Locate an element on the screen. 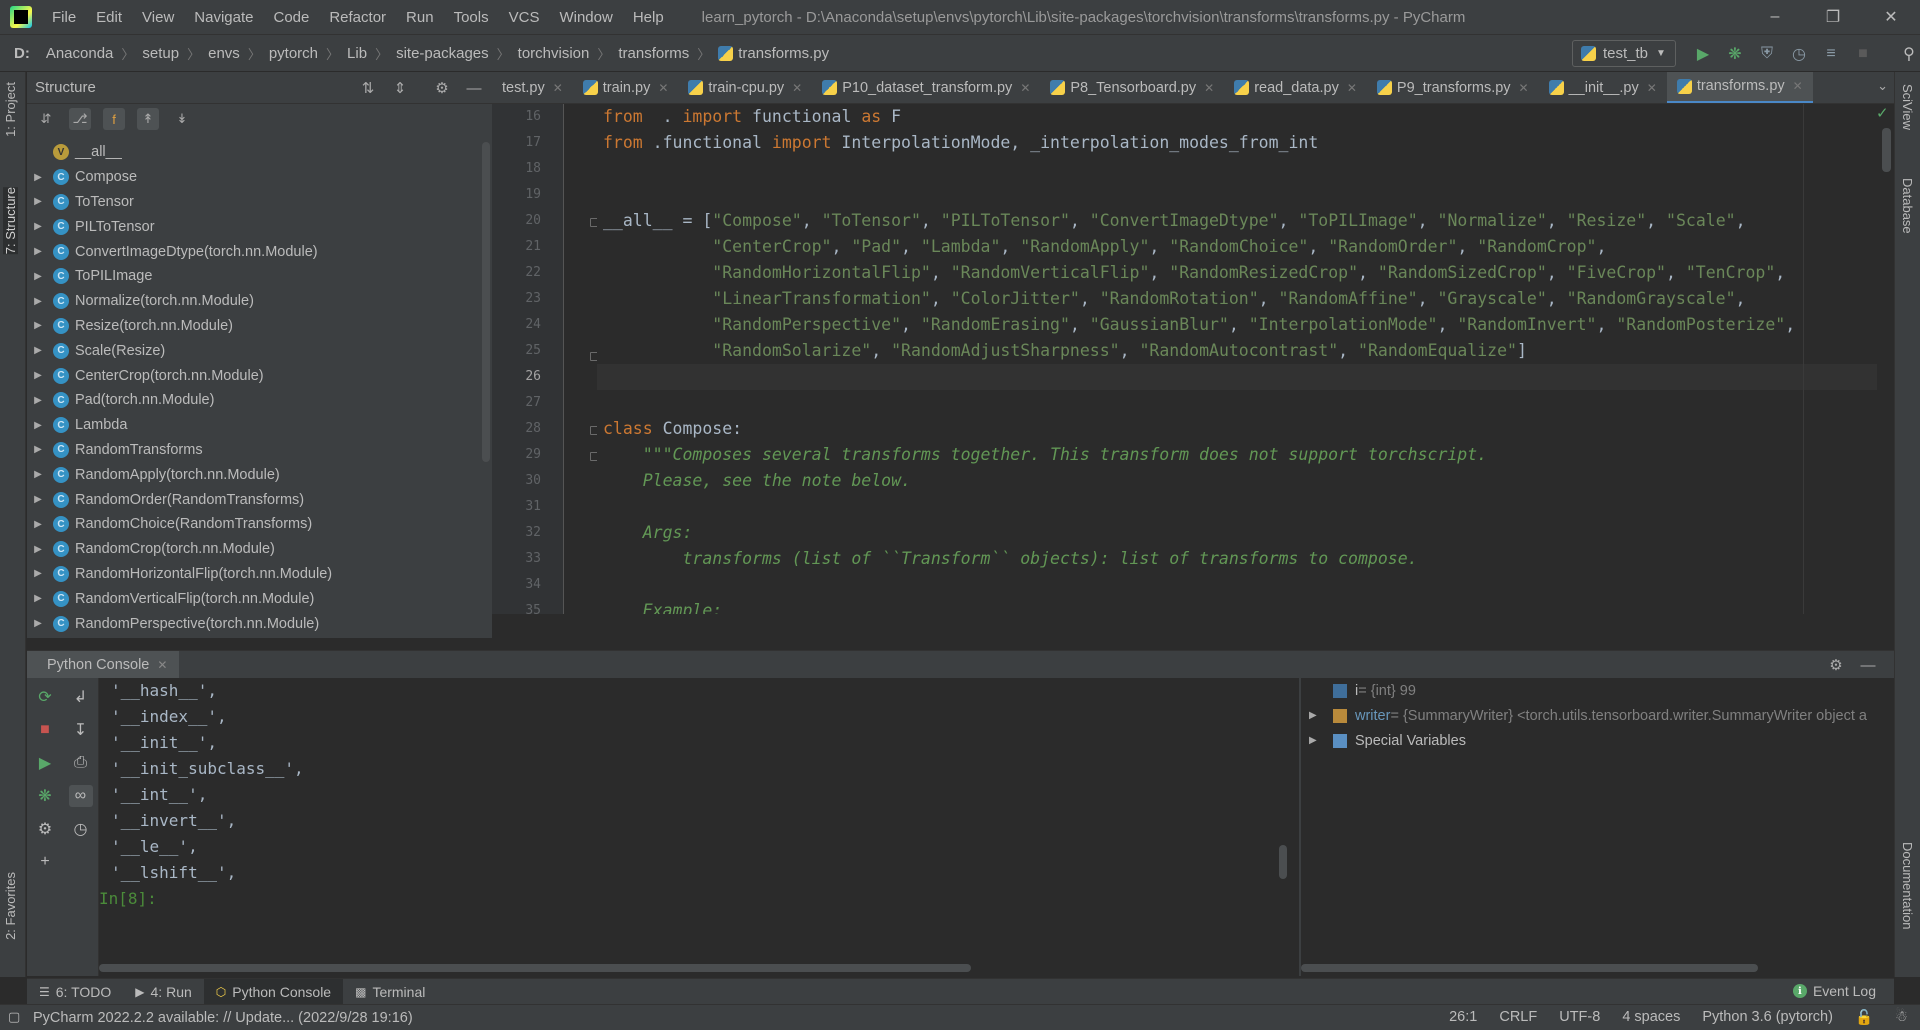 This screenshot has height=1030, width=1920. structure-item: ▶ C Resize(torch.nn.Module) is located at coordinates (254, 326).